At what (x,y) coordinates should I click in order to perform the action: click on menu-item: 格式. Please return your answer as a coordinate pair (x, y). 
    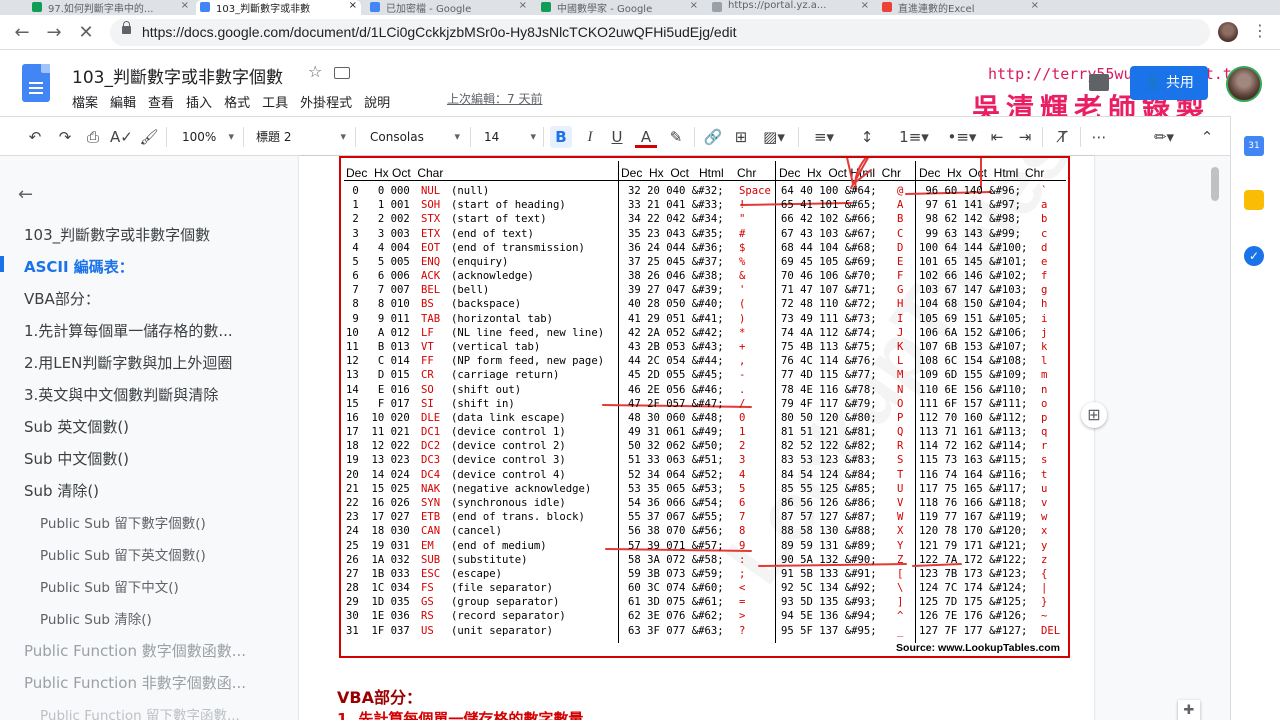
    Looking at the image, I should click on (237, 103).